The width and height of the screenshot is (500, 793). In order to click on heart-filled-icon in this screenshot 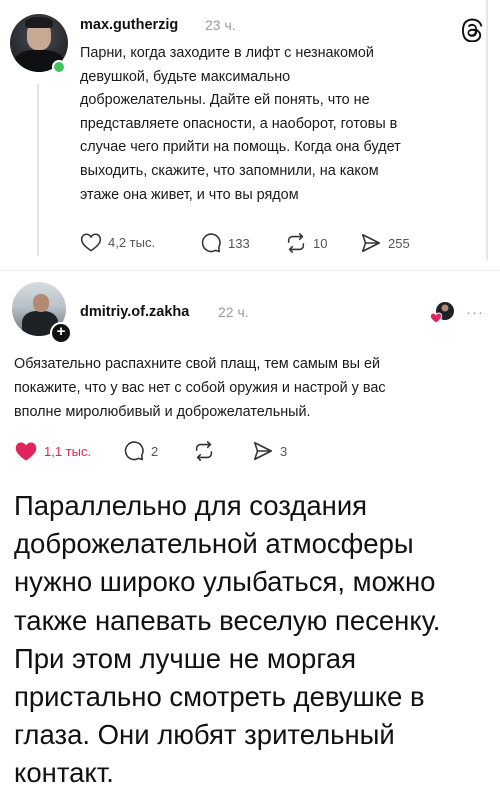, I will do `click(26, 451)`.